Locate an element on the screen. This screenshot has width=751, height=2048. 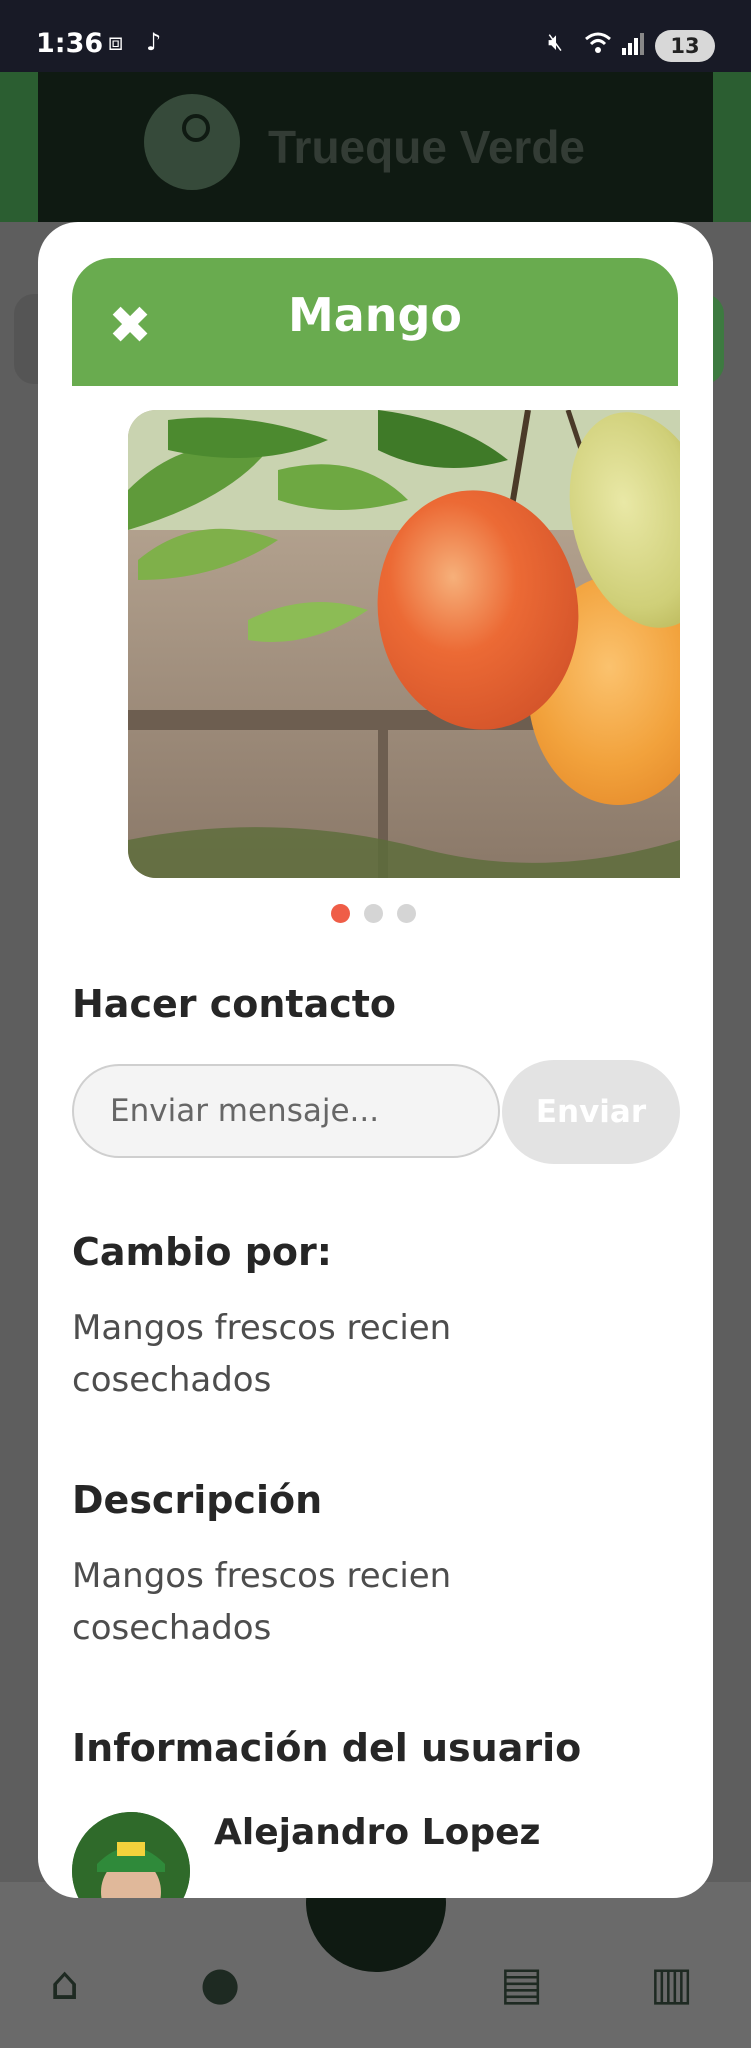
carousel-dots is located at coordinates (380, 914).